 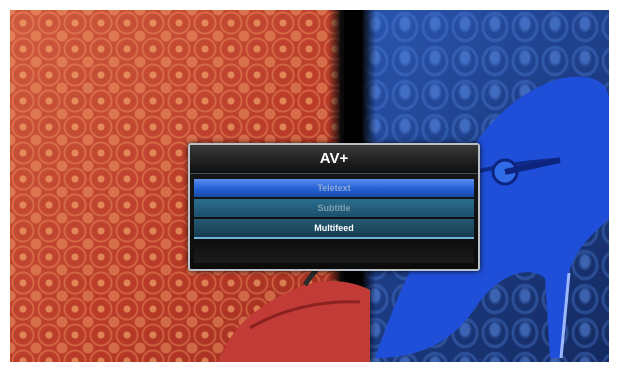 I want to click on menu-item-subtitle: Subtitle, so click(x=334, y=208).